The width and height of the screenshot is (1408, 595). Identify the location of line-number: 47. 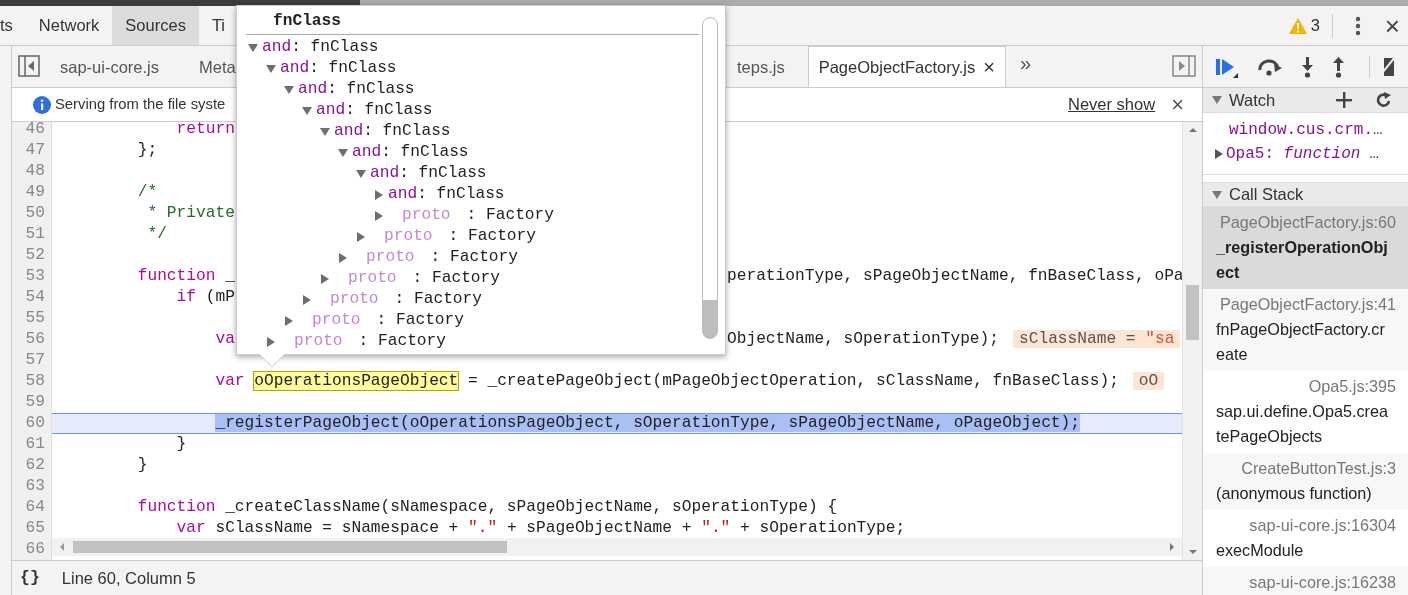
(32, 150).